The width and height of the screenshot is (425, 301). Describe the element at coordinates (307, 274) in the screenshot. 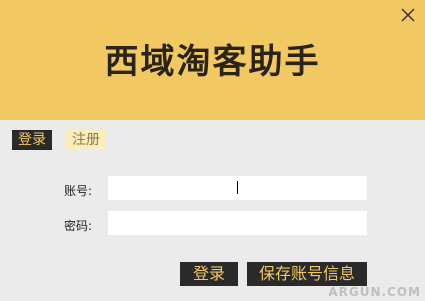

I see `save-account-button: 保存账号信息` at that location.